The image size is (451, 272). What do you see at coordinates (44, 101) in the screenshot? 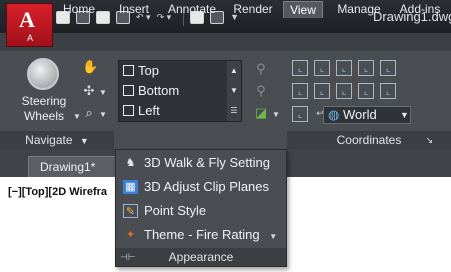
I see `steering-wheels-label-1: Steering` at bounding box center [44, 101].